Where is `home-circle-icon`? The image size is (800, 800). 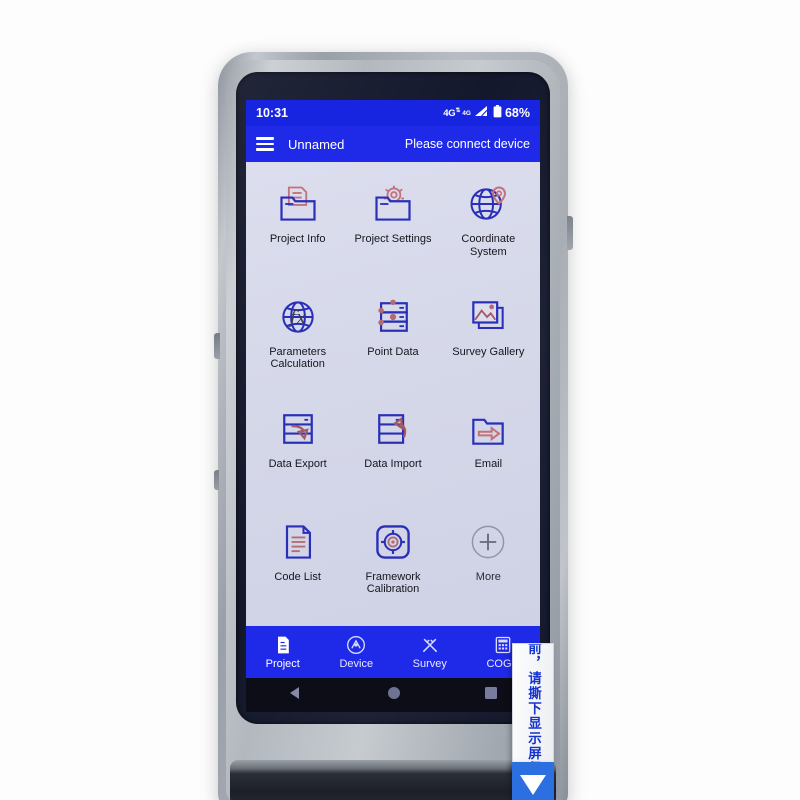 home-circle-icon is located at coordinates (394, 695).